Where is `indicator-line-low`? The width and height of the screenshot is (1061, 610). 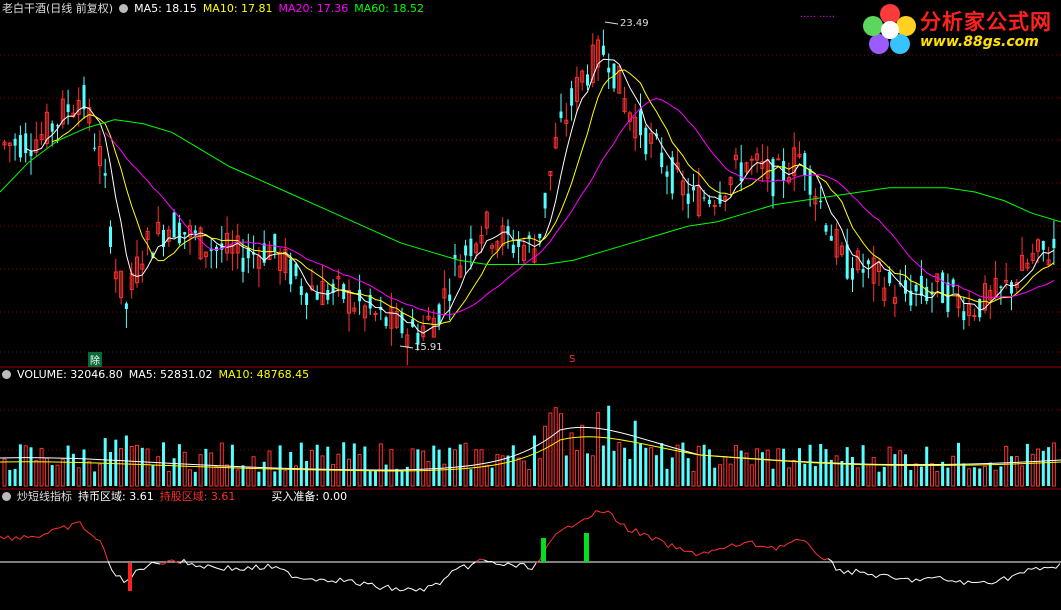
indicator-line-low is located at coordinates (584, 575).